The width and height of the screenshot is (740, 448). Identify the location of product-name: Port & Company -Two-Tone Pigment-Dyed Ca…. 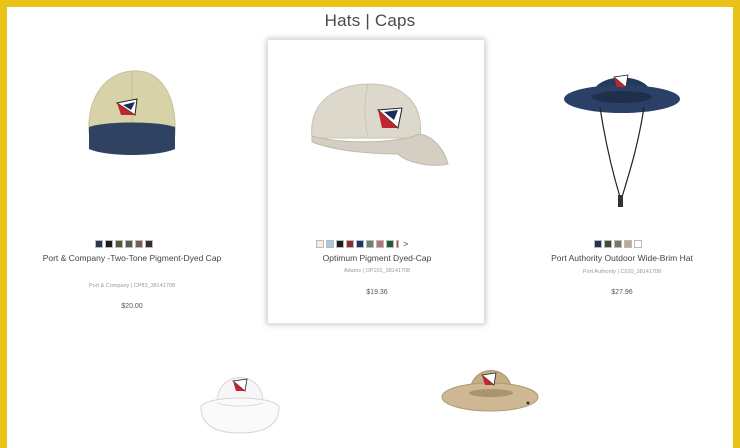
(132, 258).